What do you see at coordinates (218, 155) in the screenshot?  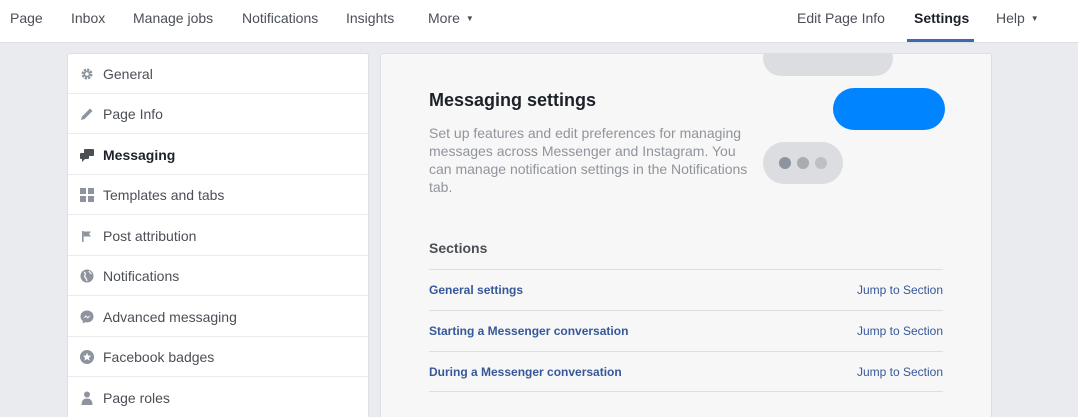 I see `sidebar-item-messaging: Messaging` at bounding box center [218, 155].